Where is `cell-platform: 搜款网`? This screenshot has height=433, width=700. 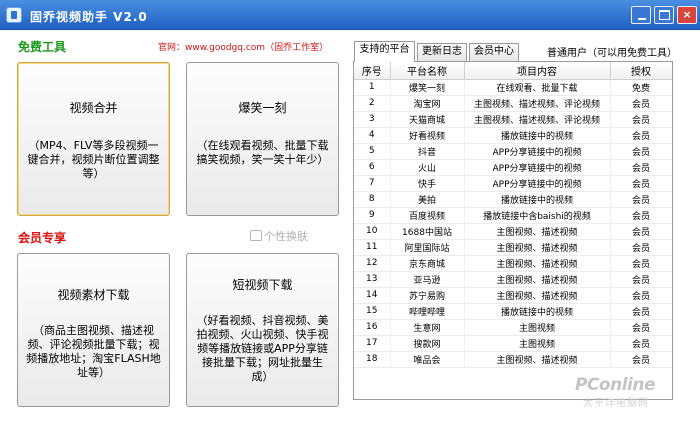
cell-platform: 搜款网 is located at coordinates (427, 343).